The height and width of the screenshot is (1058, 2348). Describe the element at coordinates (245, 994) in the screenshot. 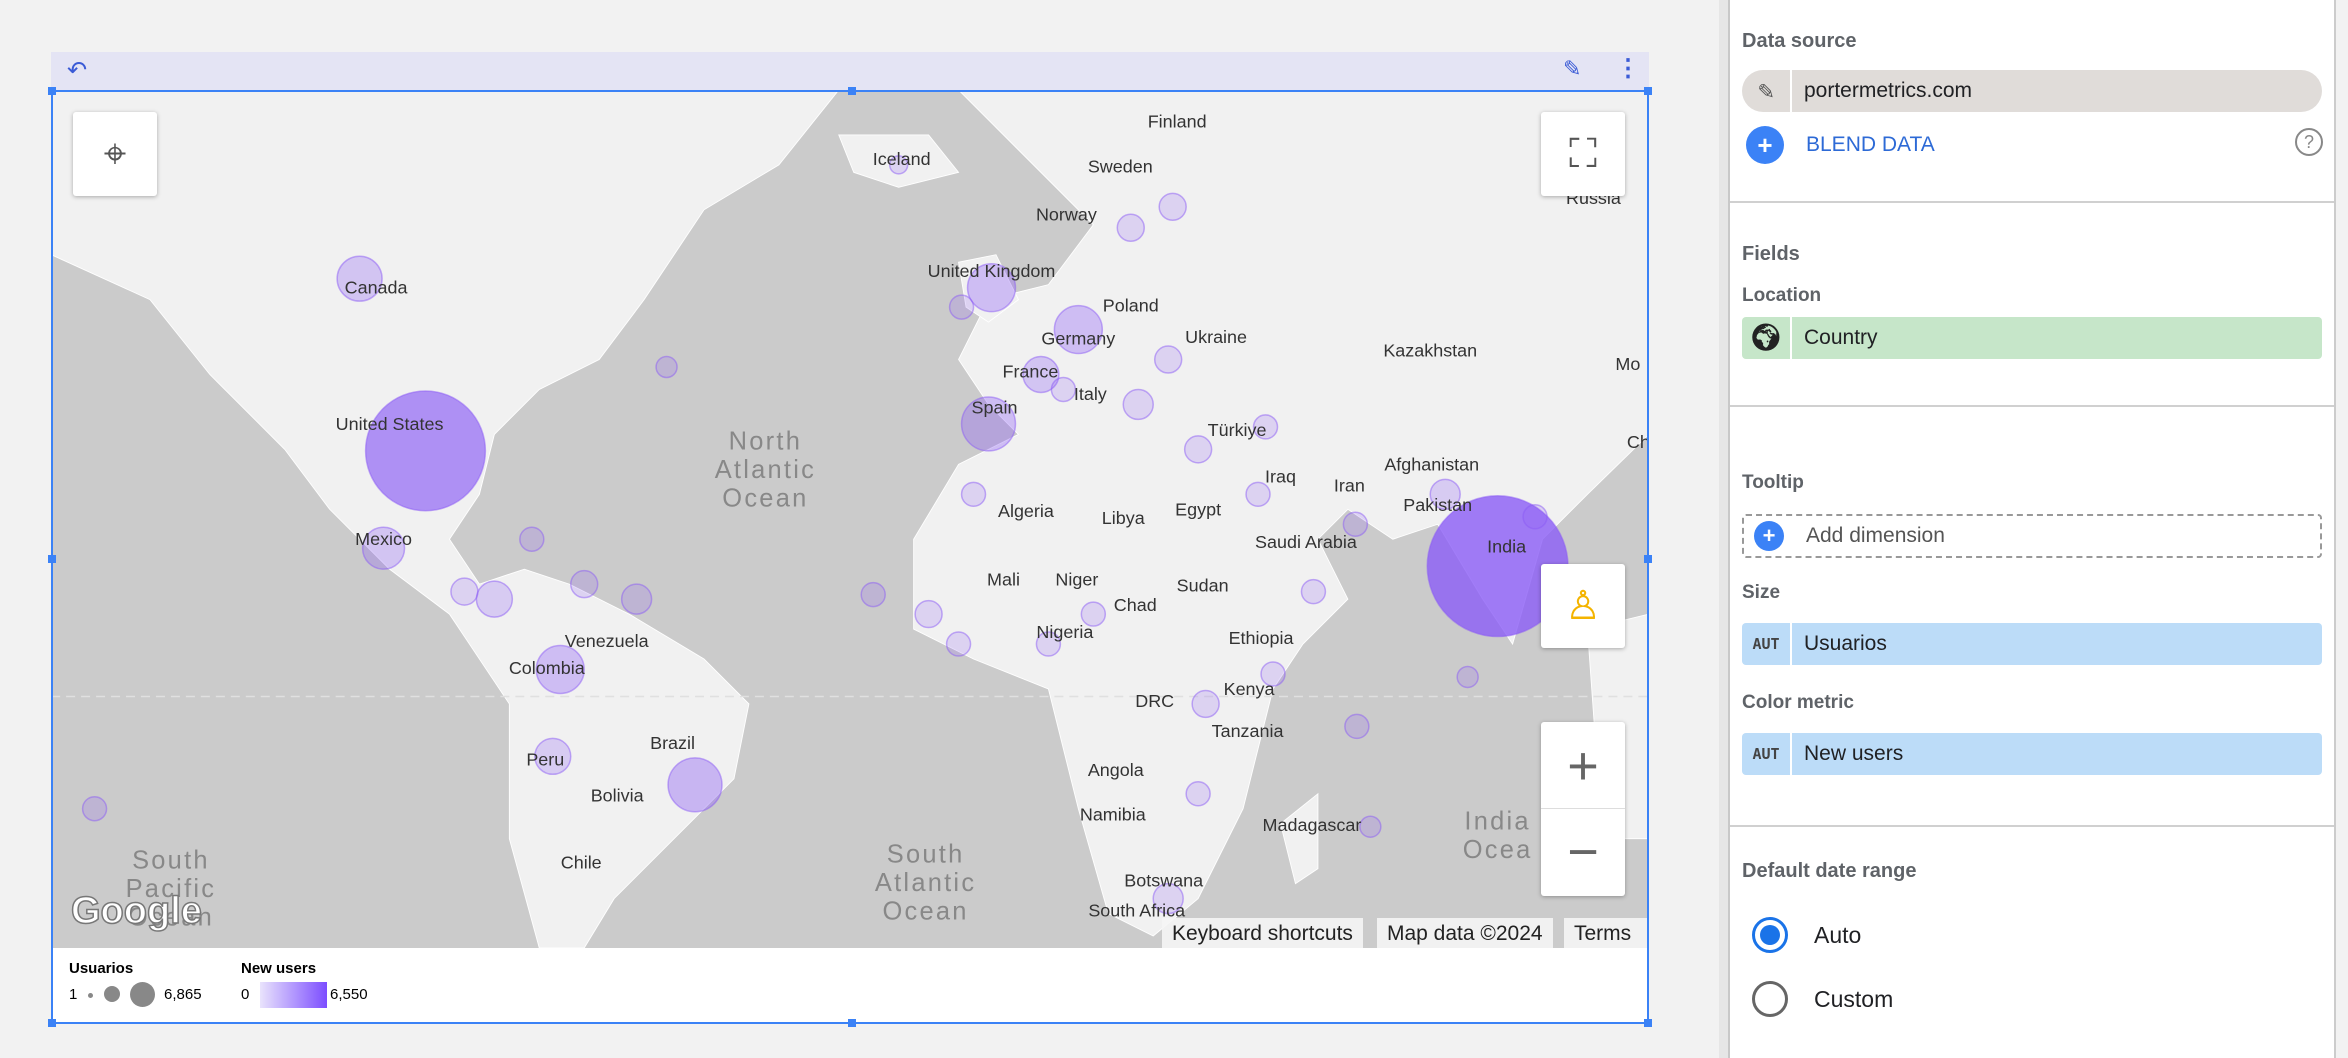

I see `color-legend-min: 0` at that location.